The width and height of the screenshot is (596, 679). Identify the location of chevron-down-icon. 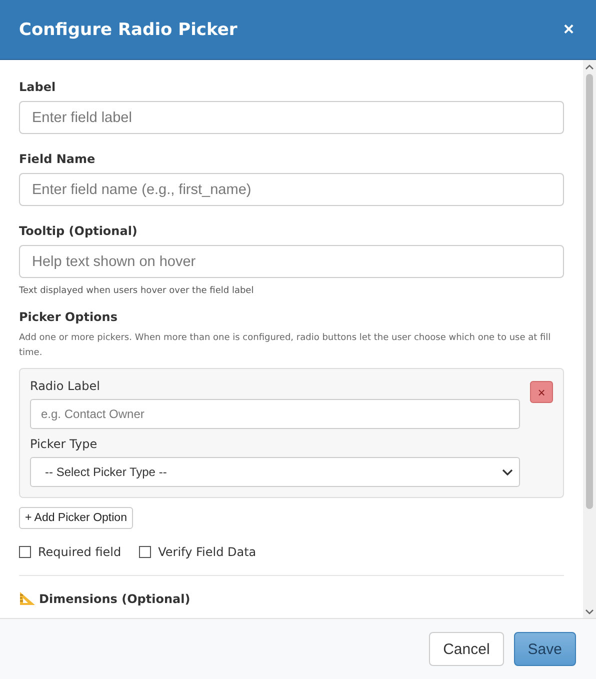
(507, 472).